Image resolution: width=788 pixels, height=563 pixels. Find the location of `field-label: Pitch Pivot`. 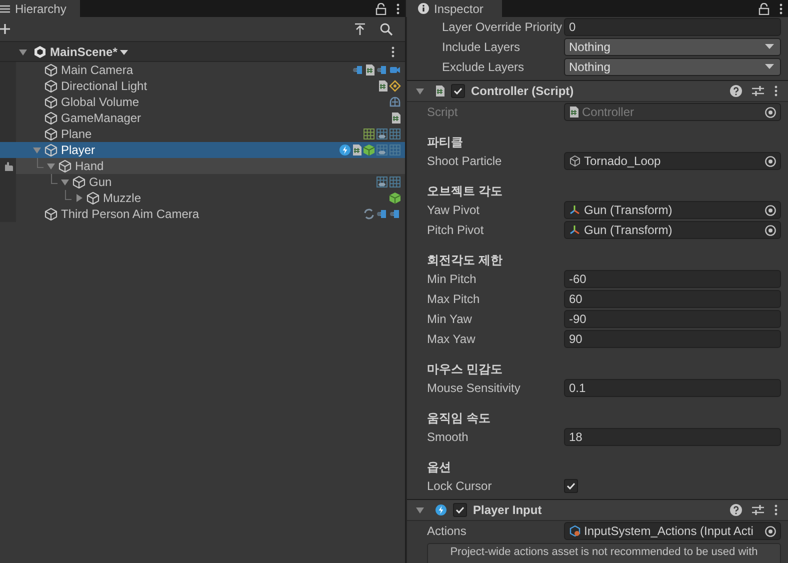

field-label: Pitch Pivot is located at coordinates (455, 230).